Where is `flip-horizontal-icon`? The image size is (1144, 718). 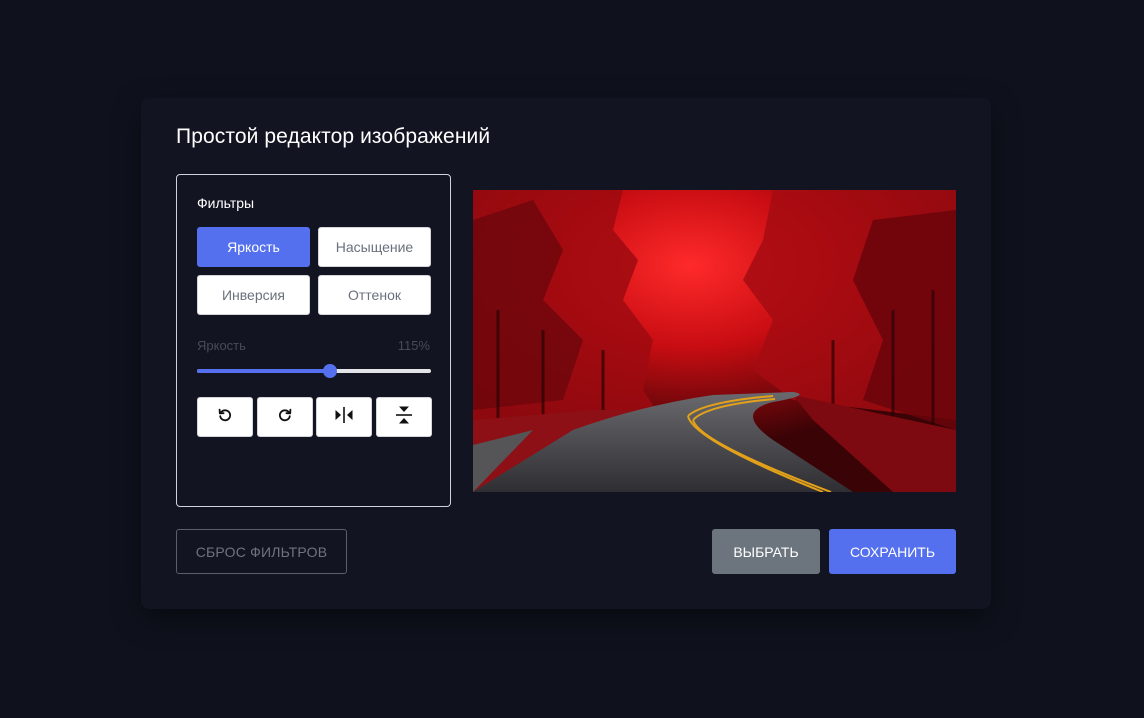
flip-horizontal-icon is located at coordinates (344, 417).